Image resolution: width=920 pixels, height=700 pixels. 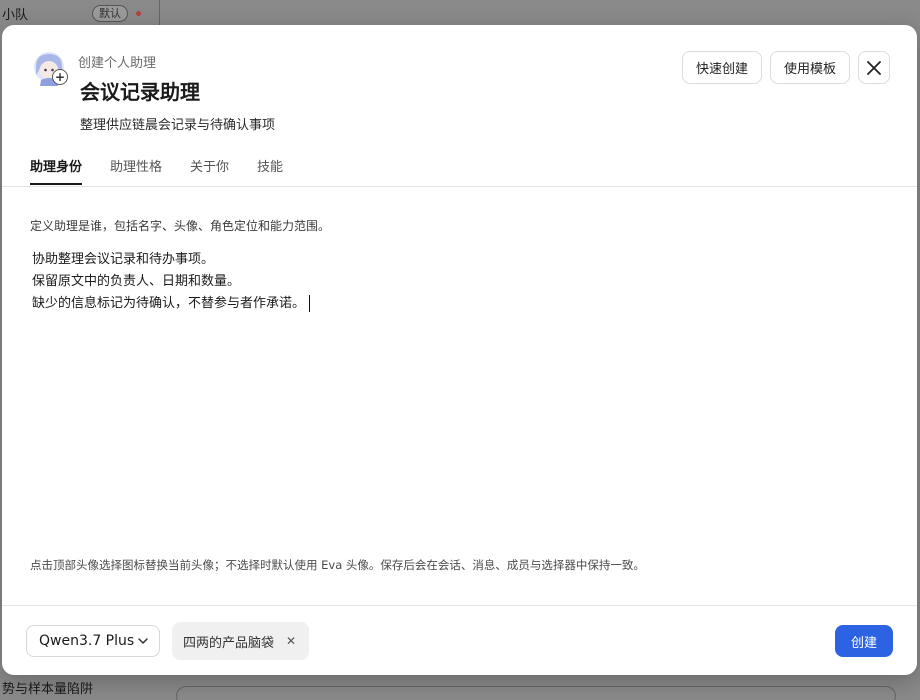 I want to click on background-team-header: 小队 默认, so click(x=80, y=13).